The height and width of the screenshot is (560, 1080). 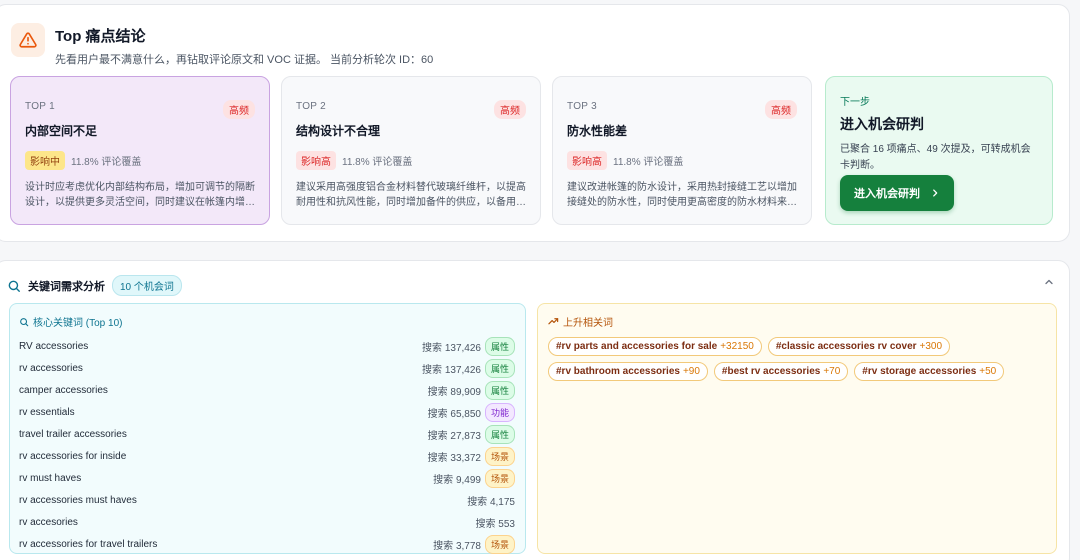 What do you see at coordinates (887, 194) in the screenshot?
I see `button-label: 进入机会研判` at bounding box center [887, 194].